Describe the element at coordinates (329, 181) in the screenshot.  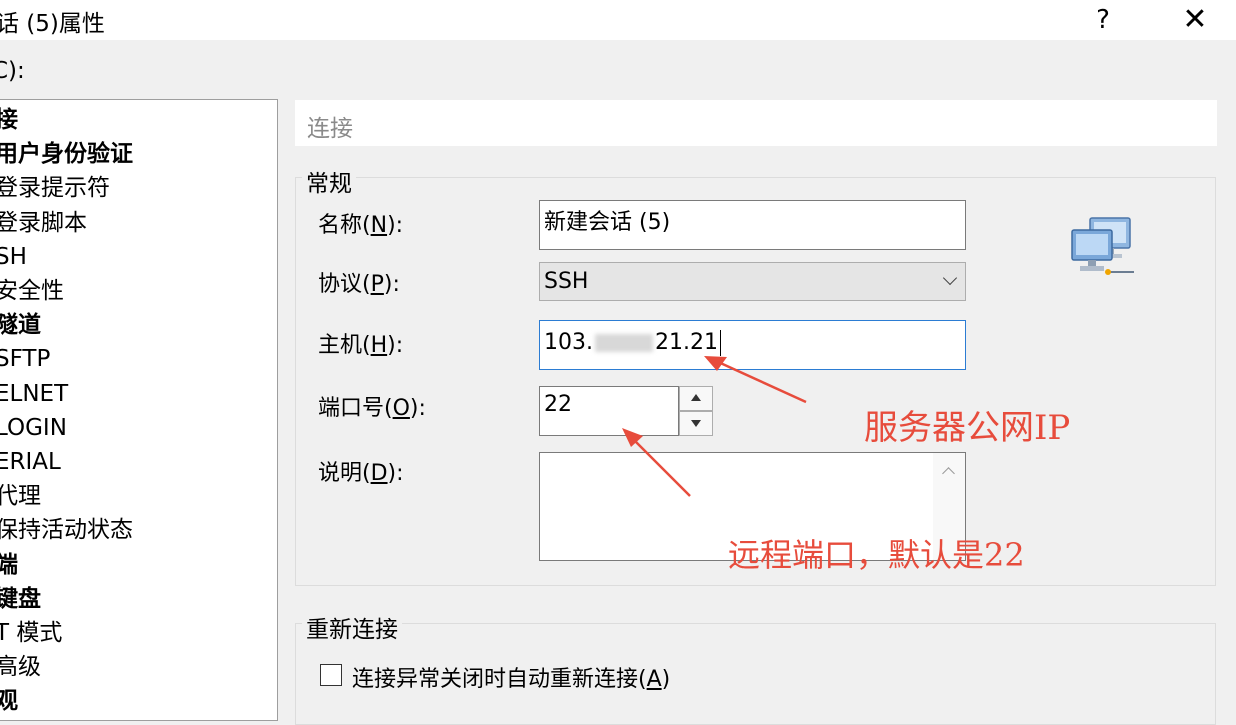
I see `general-group-title: 常规` at that location.